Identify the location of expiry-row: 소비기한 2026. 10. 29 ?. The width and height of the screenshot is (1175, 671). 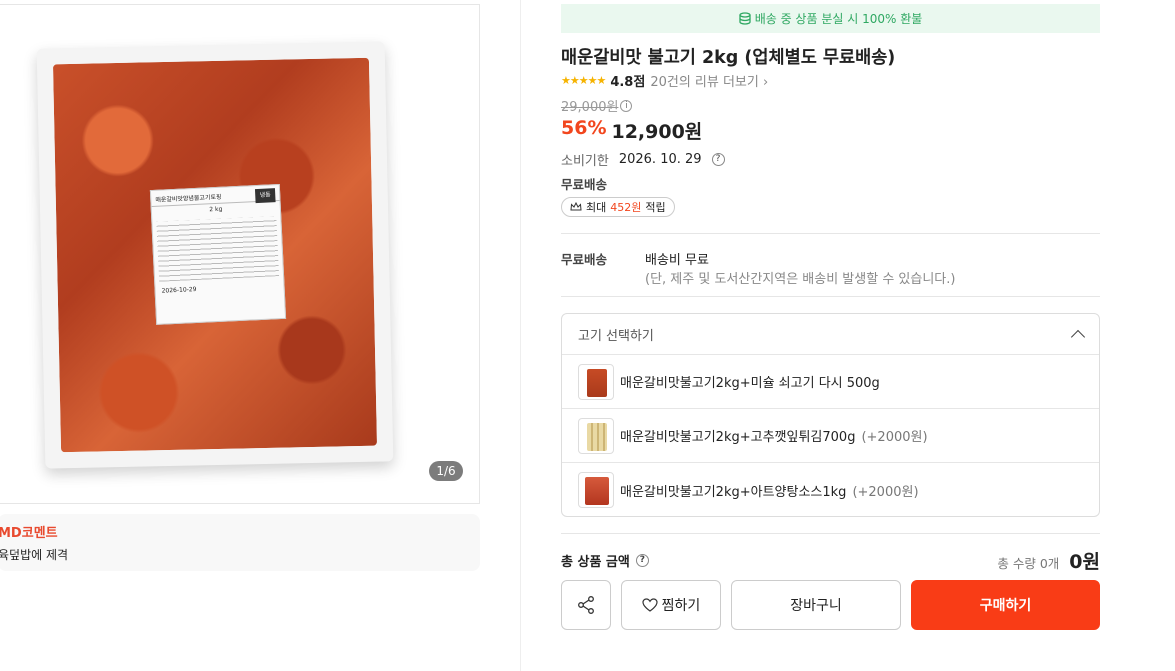
(643, 159).